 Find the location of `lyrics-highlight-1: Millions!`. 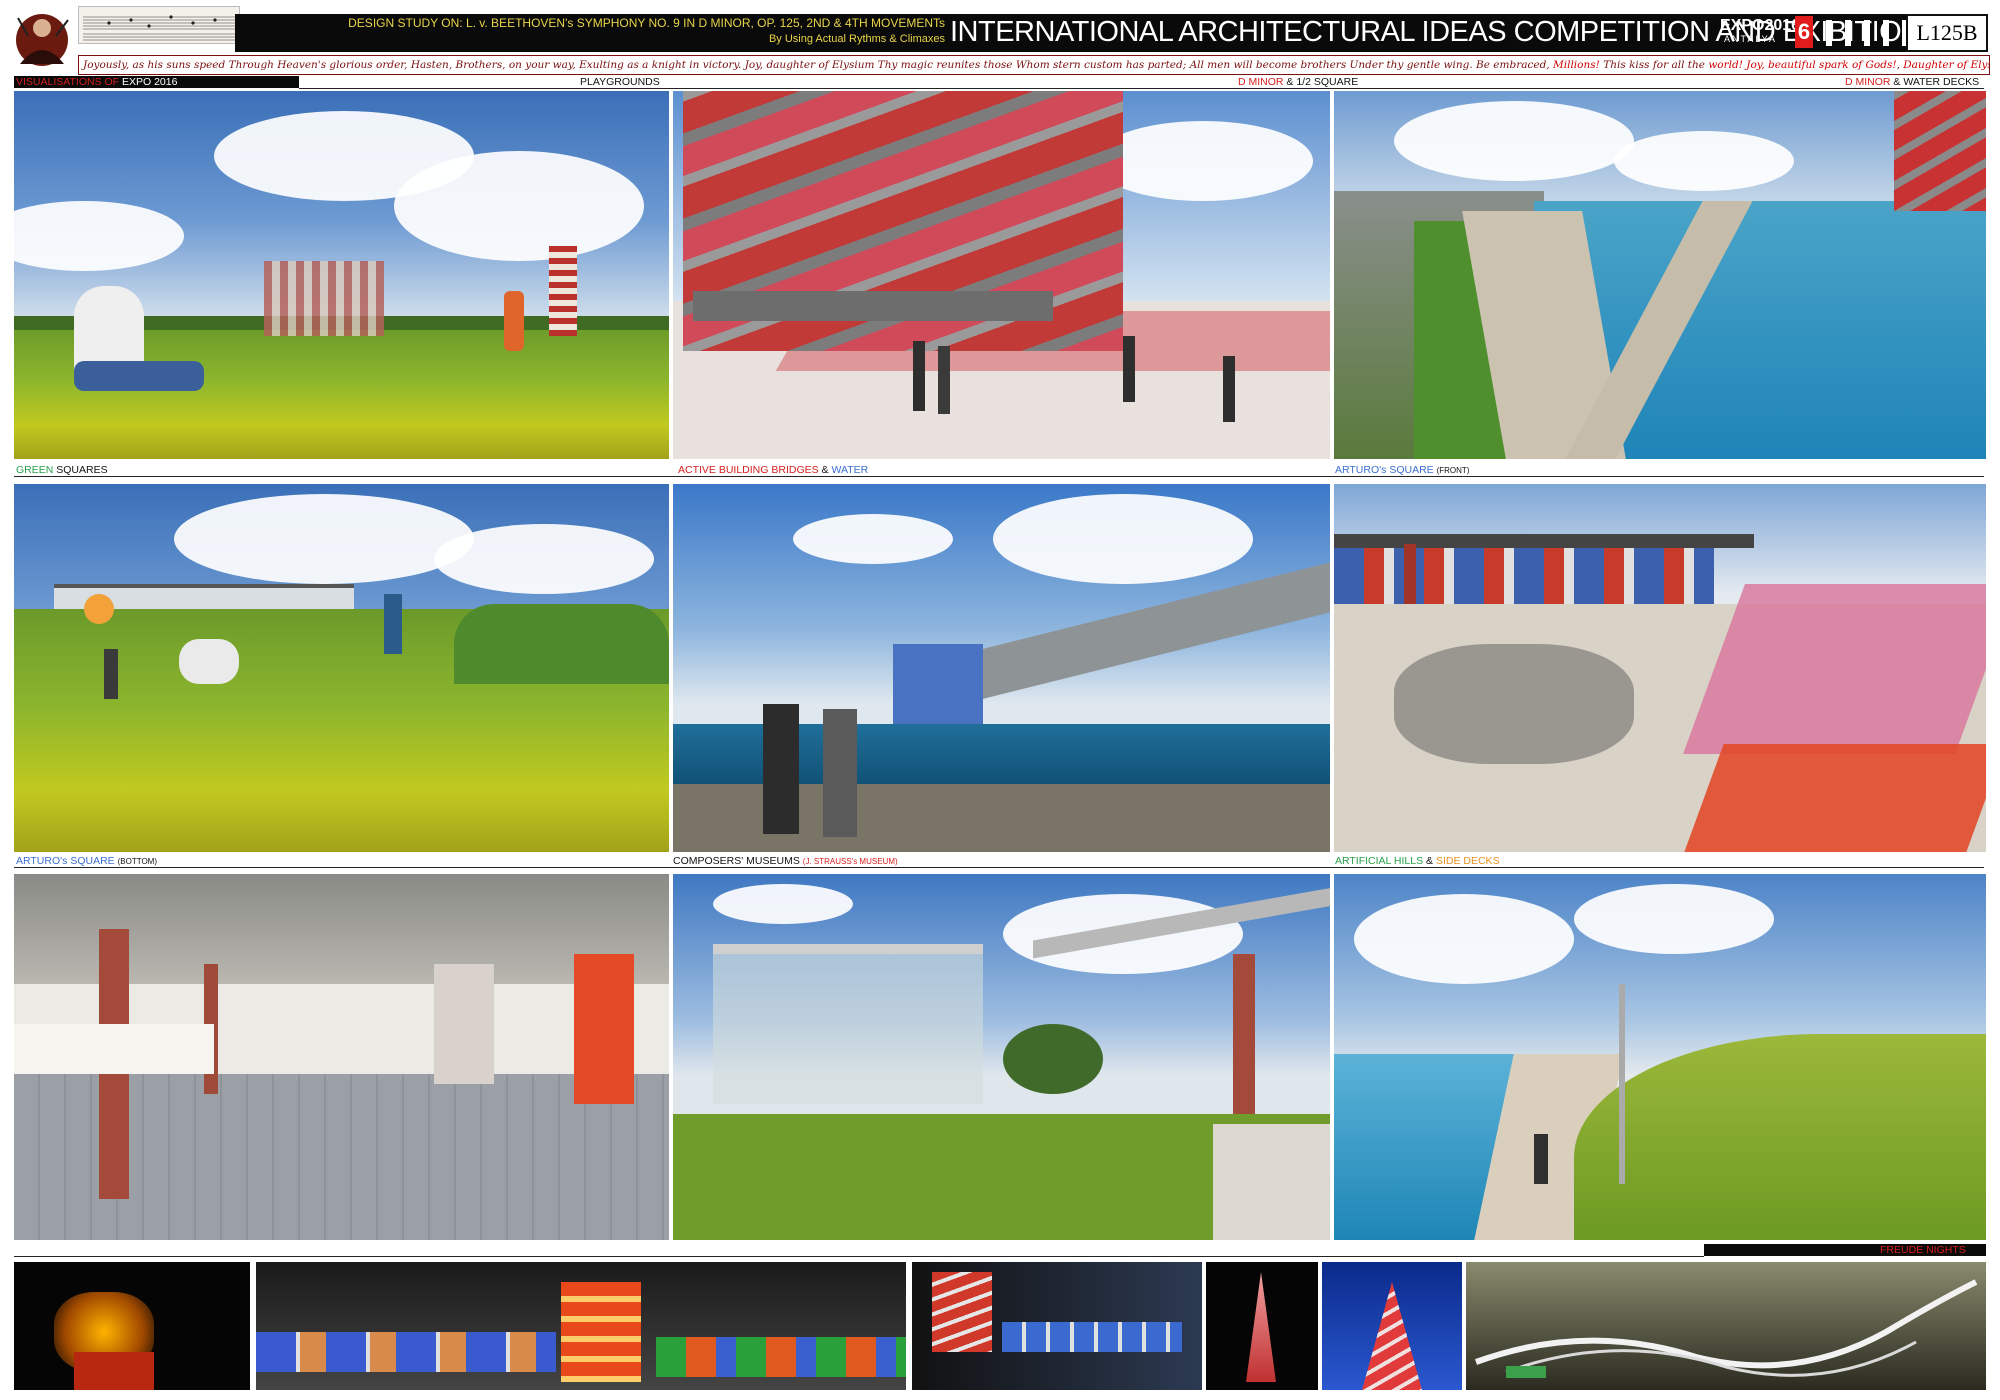

lyrics-highlight-1: Millions! is located at coordinates (1576, 65).